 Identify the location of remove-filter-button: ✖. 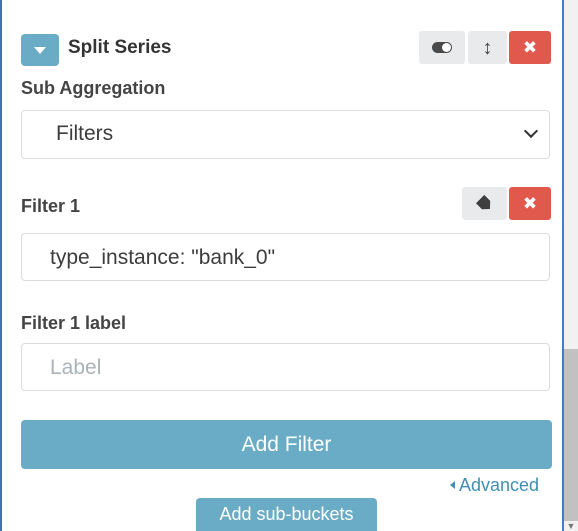
(530, 203).